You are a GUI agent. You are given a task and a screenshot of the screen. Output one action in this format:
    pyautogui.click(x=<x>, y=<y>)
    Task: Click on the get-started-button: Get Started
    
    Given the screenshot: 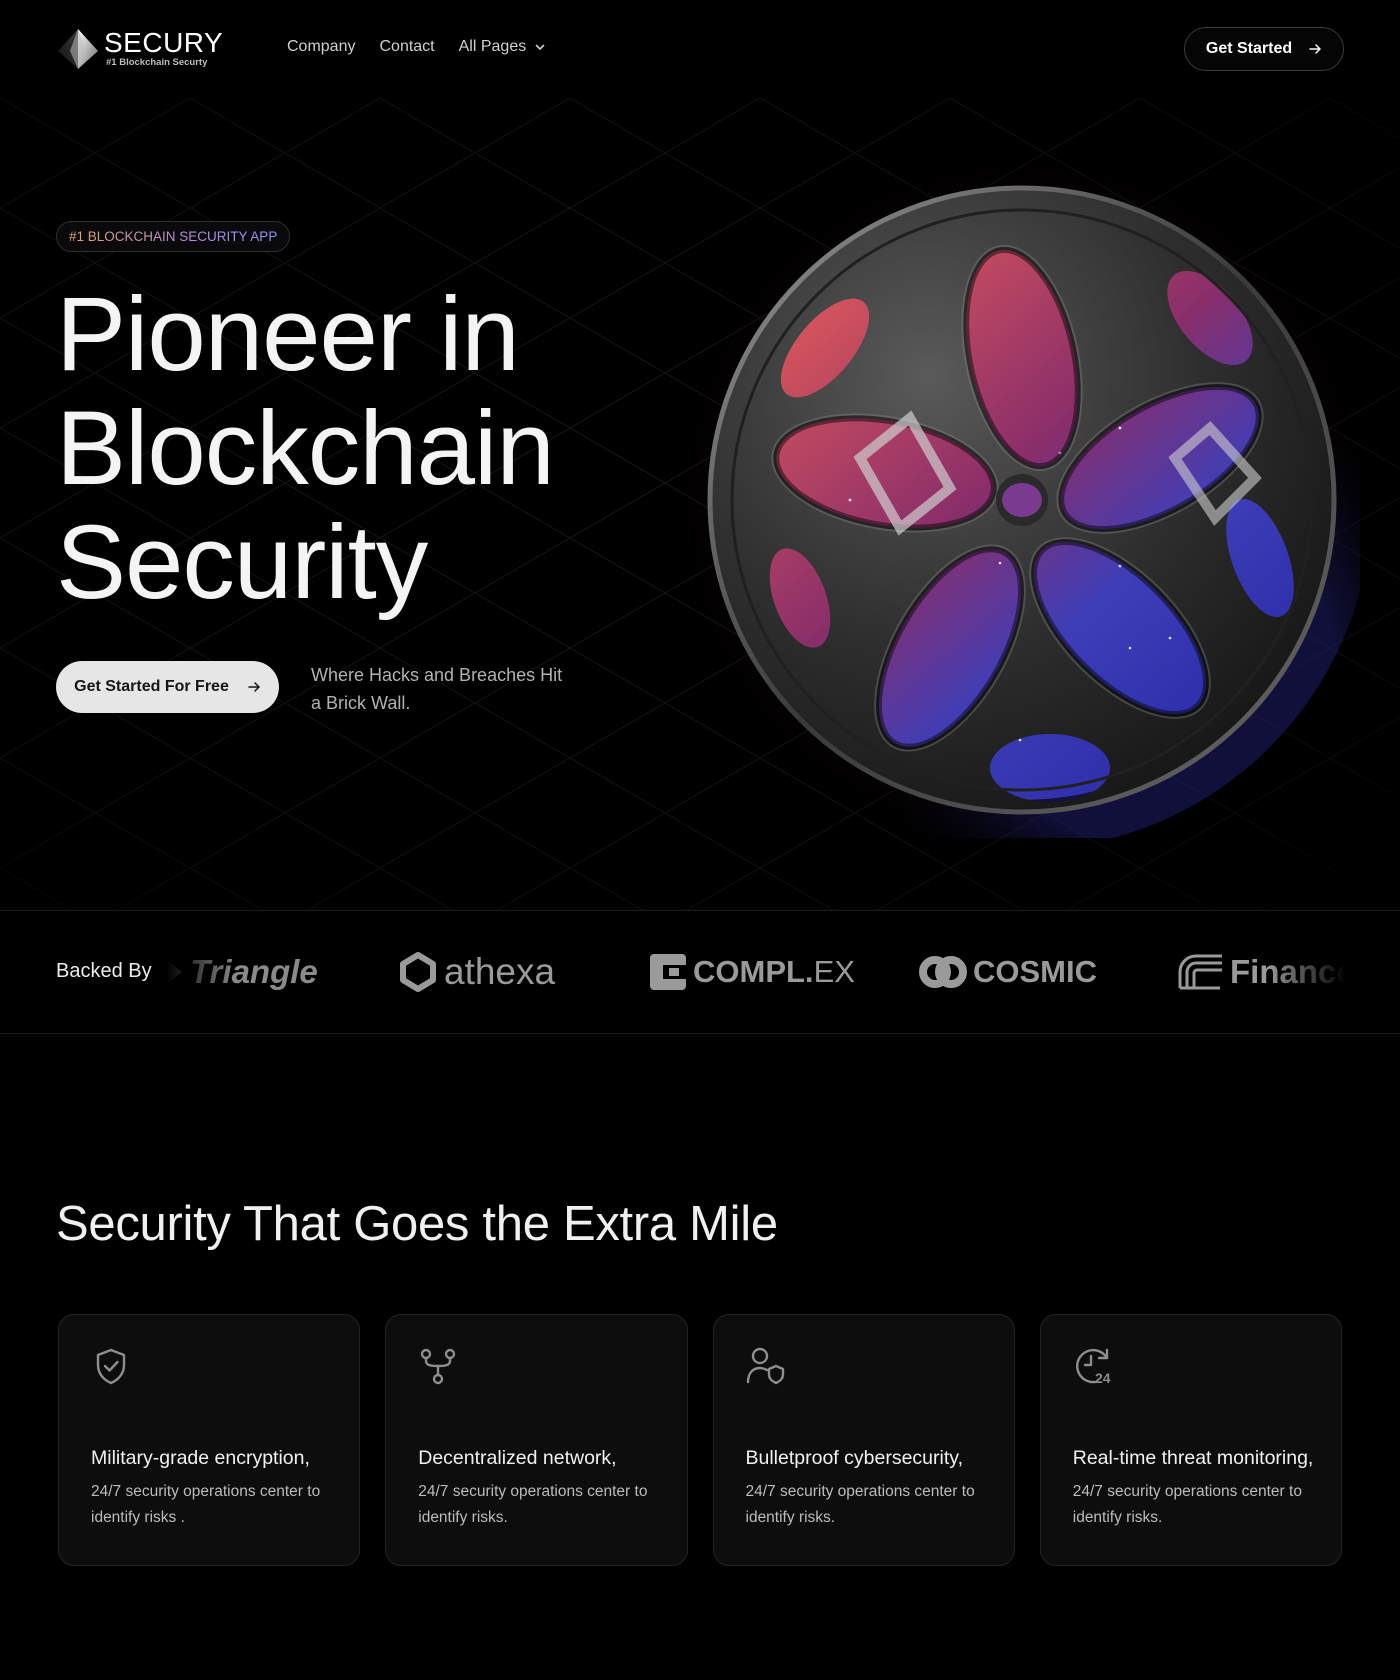 What is the action you would take?
    pyautogui.click(x=1264, y=49)
    